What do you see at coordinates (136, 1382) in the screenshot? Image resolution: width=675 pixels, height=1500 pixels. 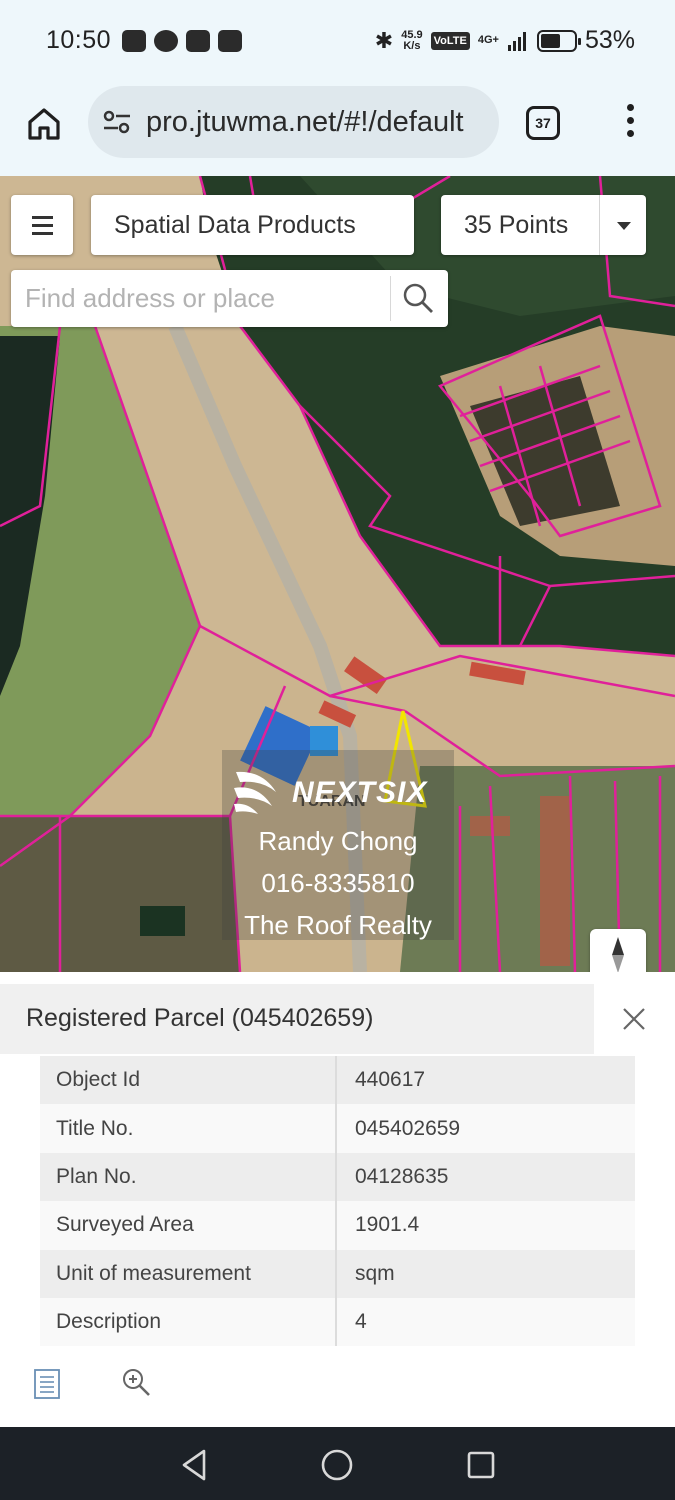 I see `zoom-to-icon` at bounding box center [136, 1382].